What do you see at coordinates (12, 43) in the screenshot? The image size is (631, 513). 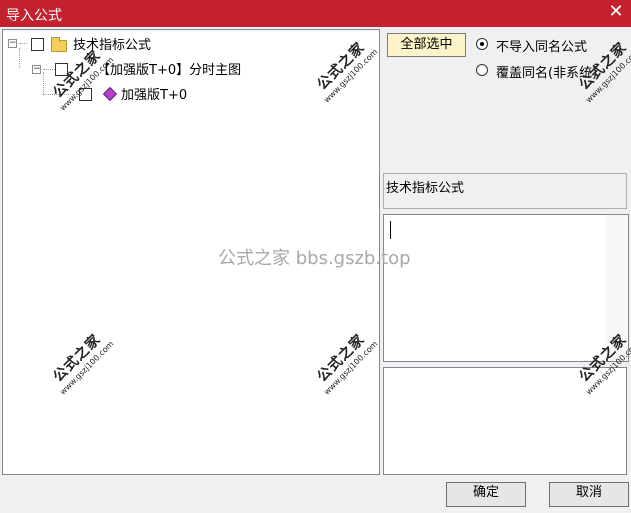 I see `tree-expander-root: −` at bounding box center [12, 43].